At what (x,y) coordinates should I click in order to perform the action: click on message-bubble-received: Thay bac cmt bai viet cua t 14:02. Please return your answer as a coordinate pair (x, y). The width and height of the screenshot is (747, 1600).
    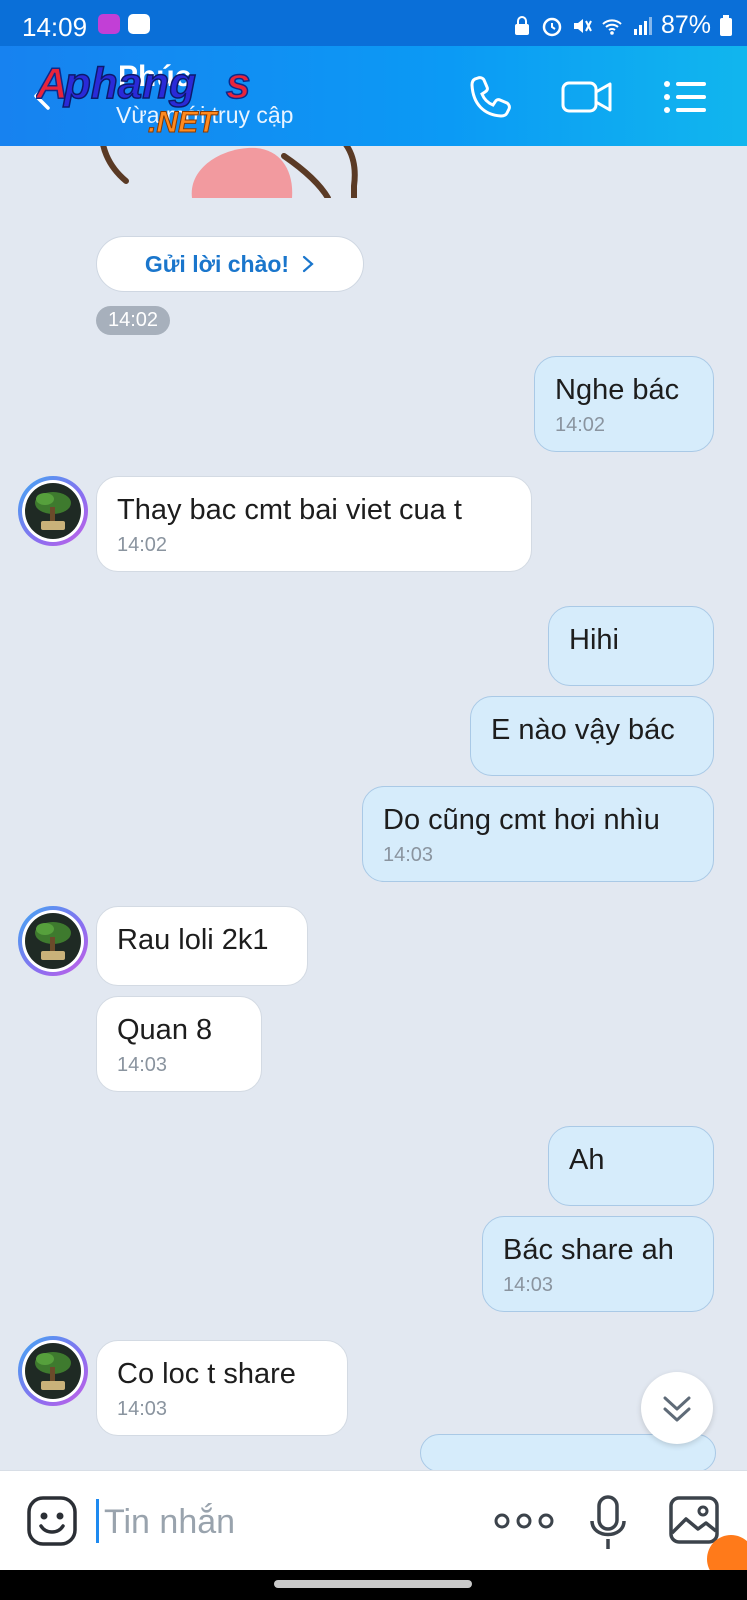
    Looking at the image, I should click on (314, 524).